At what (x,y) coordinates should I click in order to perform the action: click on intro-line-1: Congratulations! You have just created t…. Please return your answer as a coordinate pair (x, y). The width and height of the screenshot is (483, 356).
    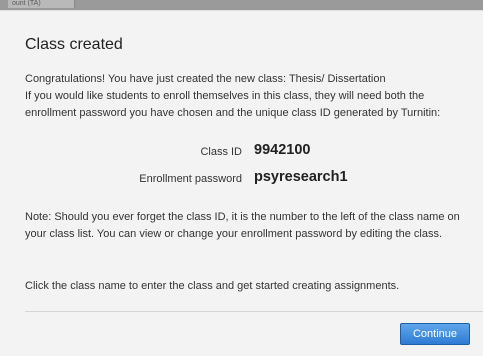
    Looking at the image, I should click on (205, 79).